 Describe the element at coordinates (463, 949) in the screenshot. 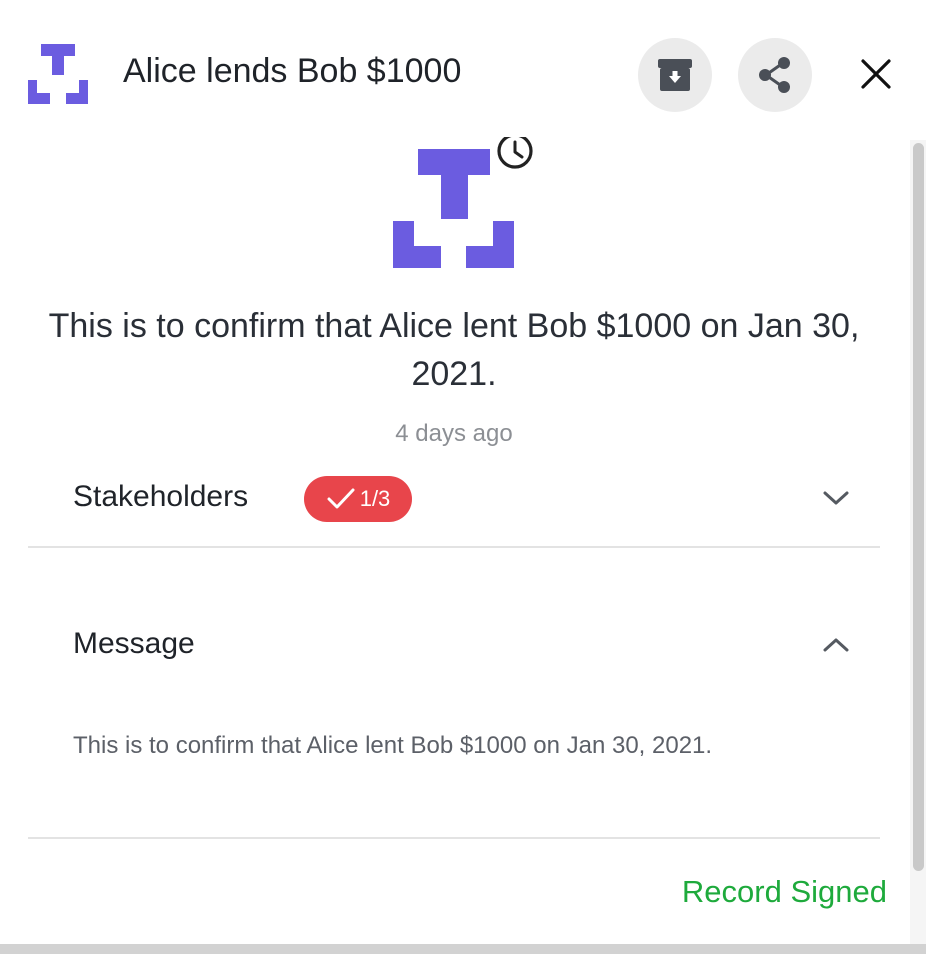

I see `horizontal-scrollbar` at that location.